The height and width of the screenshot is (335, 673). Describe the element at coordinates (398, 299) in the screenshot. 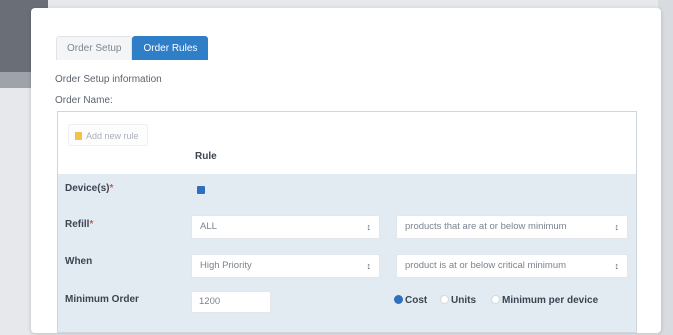

I see `radio-cost-icon` at that location.